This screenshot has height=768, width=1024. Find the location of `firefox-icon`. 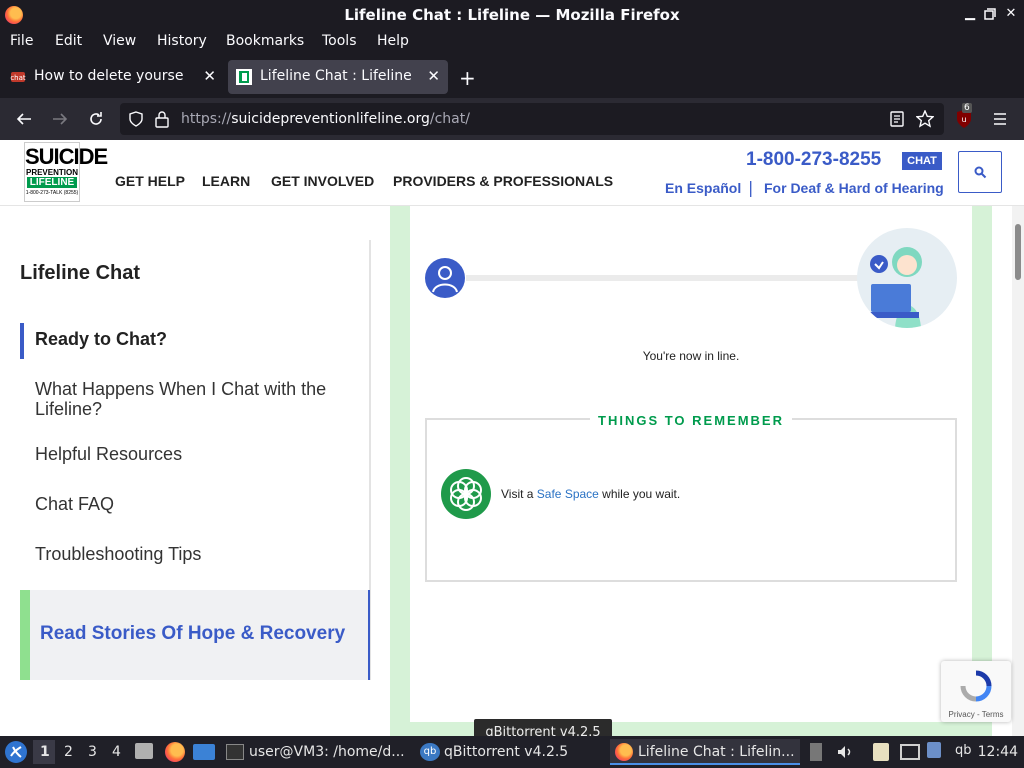

firefox-icon is located at coordinates (624, 752).